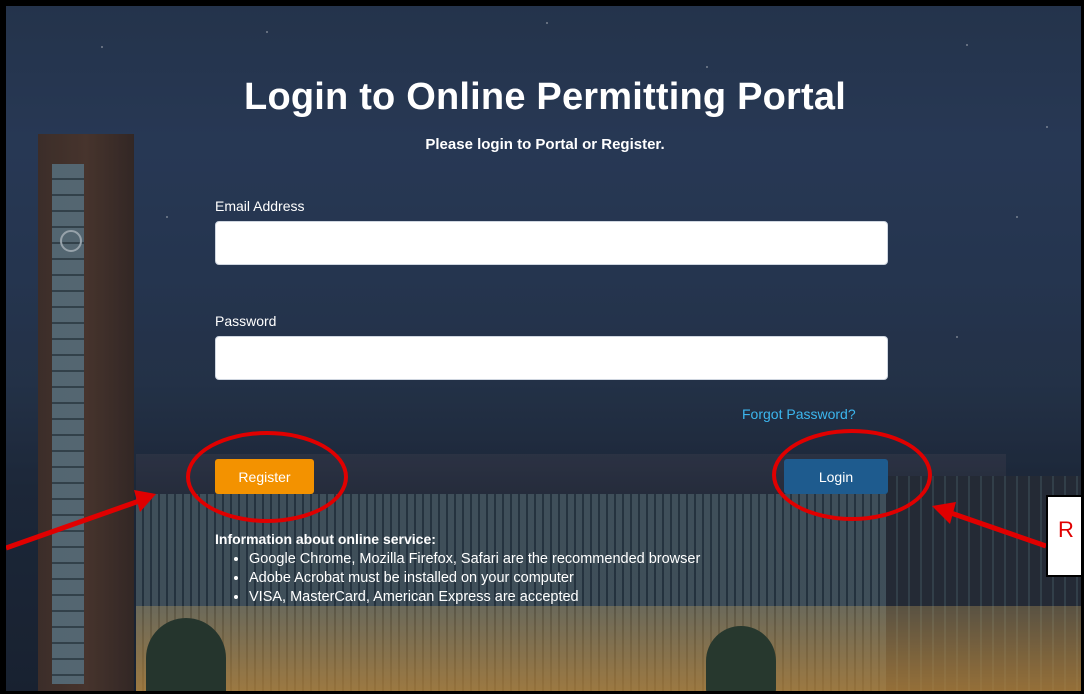 The height and width of the screenshot is (694, 1084). What do you see at coordinates (1063, 536) in the screenshot?
I see `annotation-callout: R` at bounding box center [1063, 536].